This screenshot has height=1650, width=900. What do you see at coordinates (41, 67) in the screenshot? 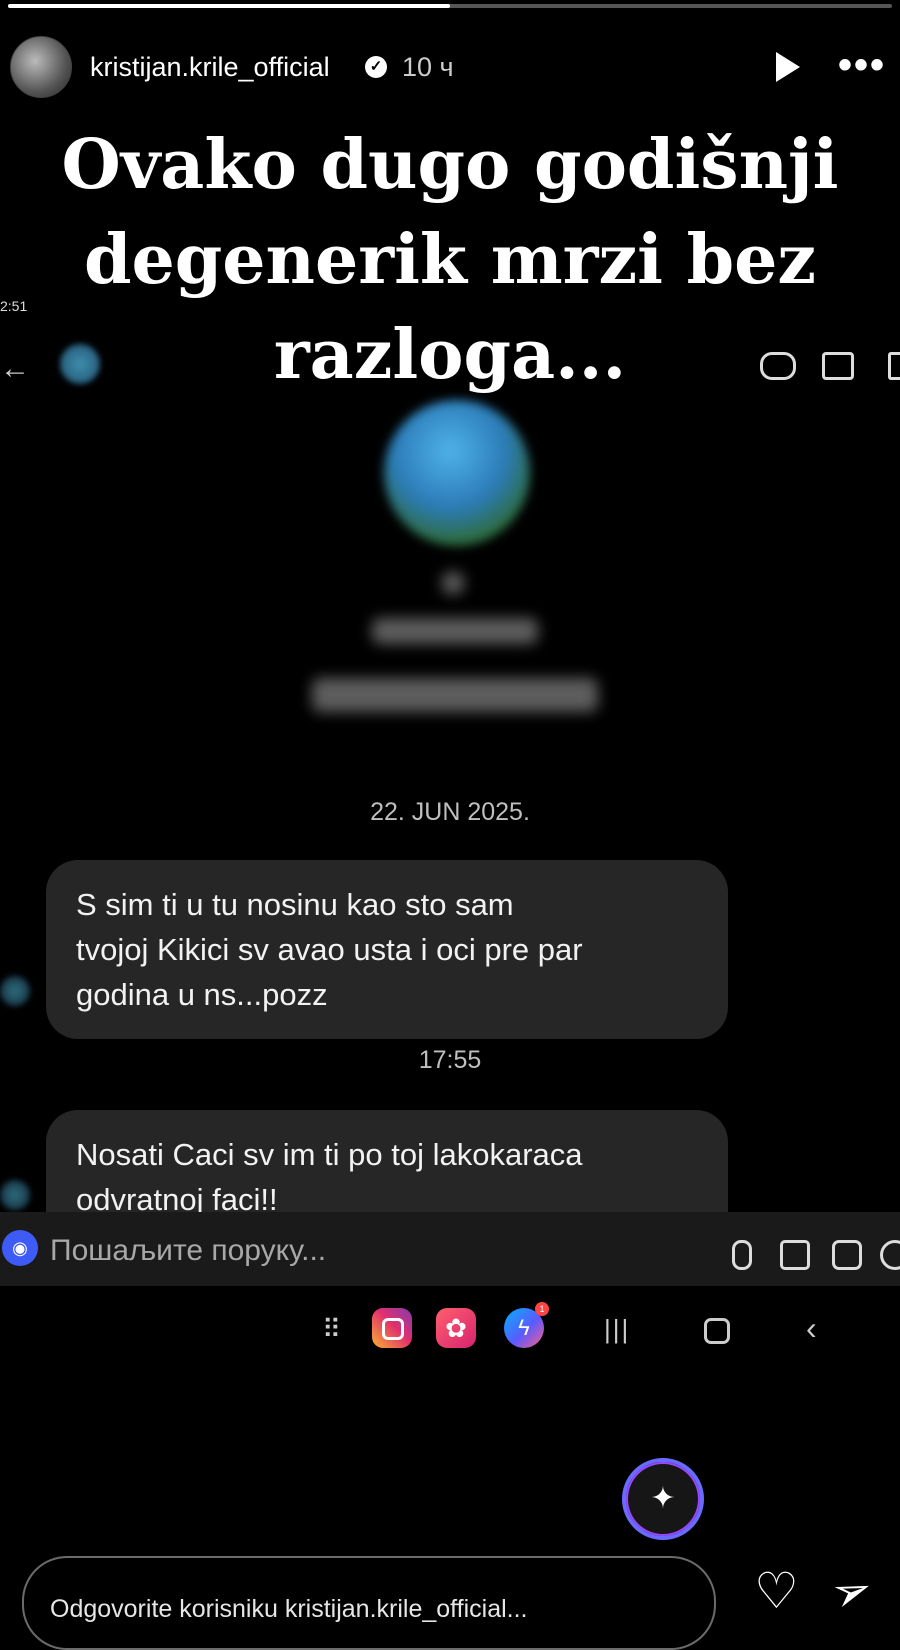
I see `avatar` at bounding box center [41, 67].